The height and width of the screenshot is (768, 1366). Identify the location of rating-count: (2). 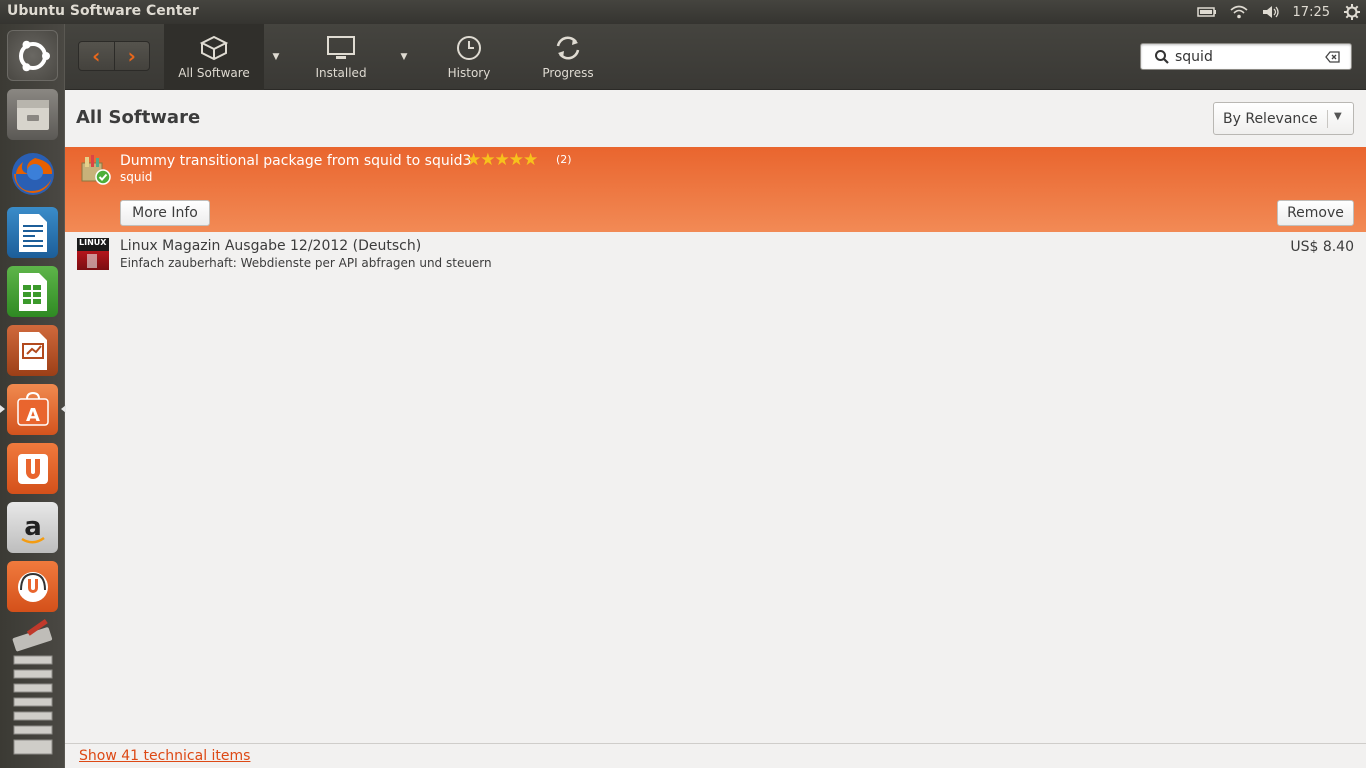
(564, 159).